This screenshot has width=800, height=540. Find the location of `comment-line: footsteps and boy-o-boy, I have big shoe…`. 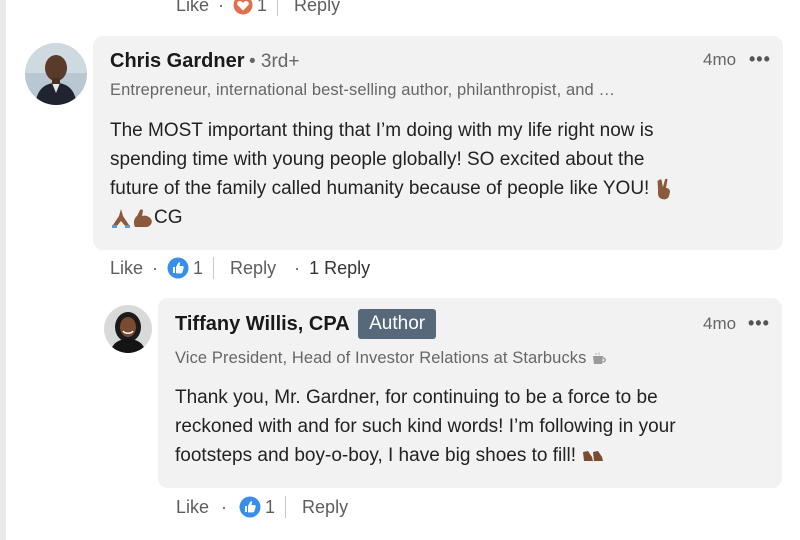

comment-line: footsteps and boy-o-boy, I have big shoe… is located at coordinates (475, 455).